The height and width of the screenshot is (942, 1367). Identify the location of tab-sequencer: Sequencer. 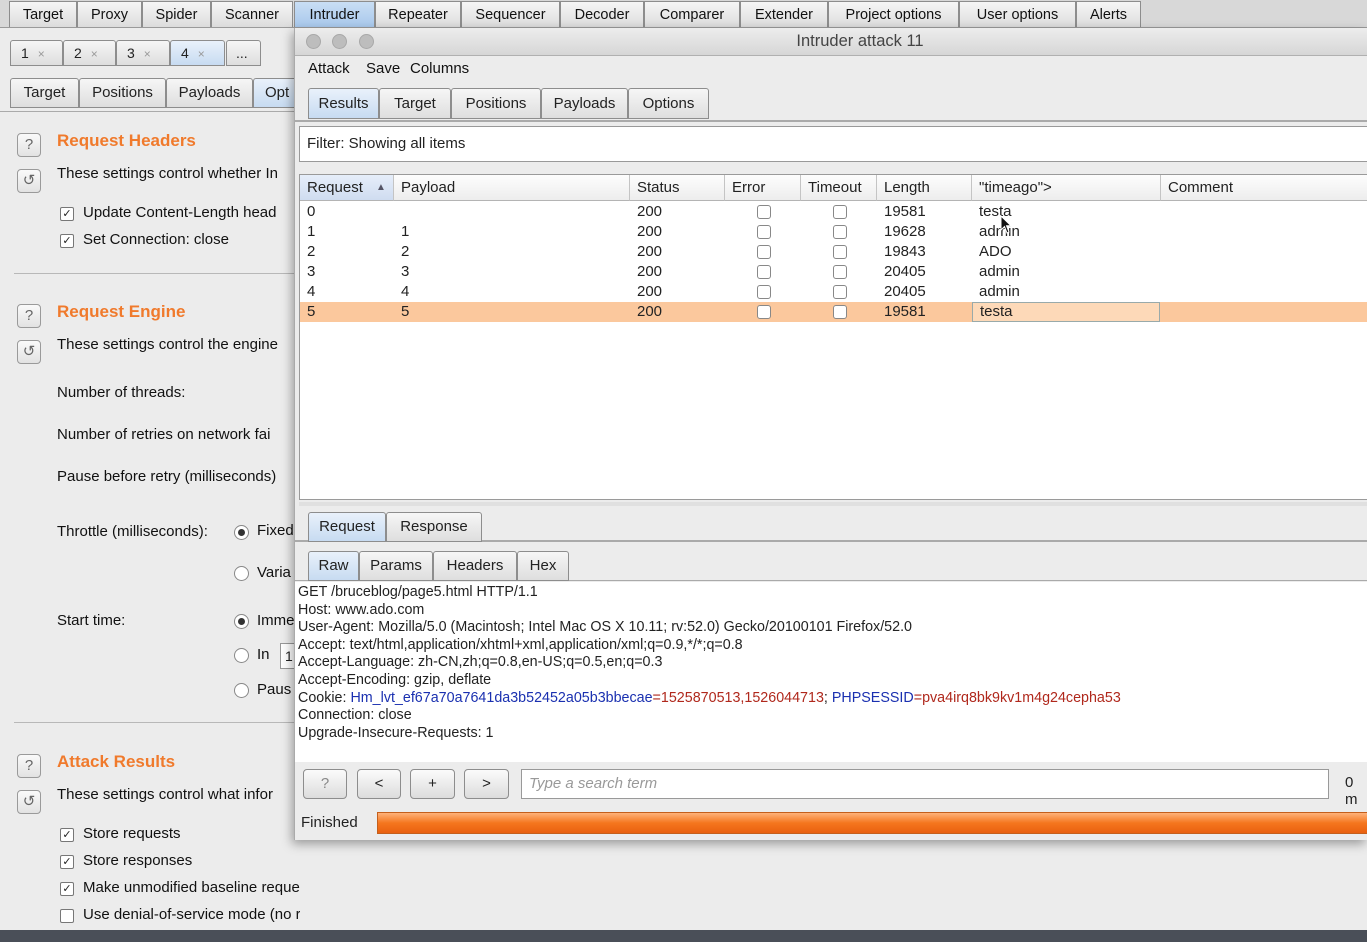
(510, 14).